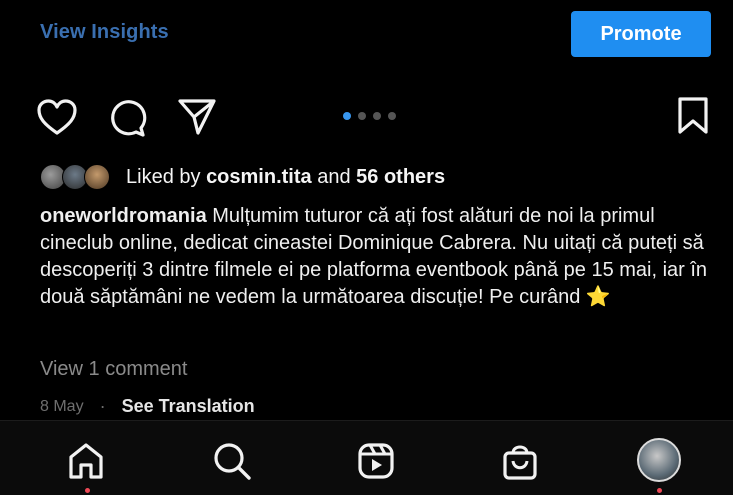 The height and width of the screenshot is (495, 733). Describe the element at coordinates (520, 463) in the screenshot. I see `shop-icon` at that location.